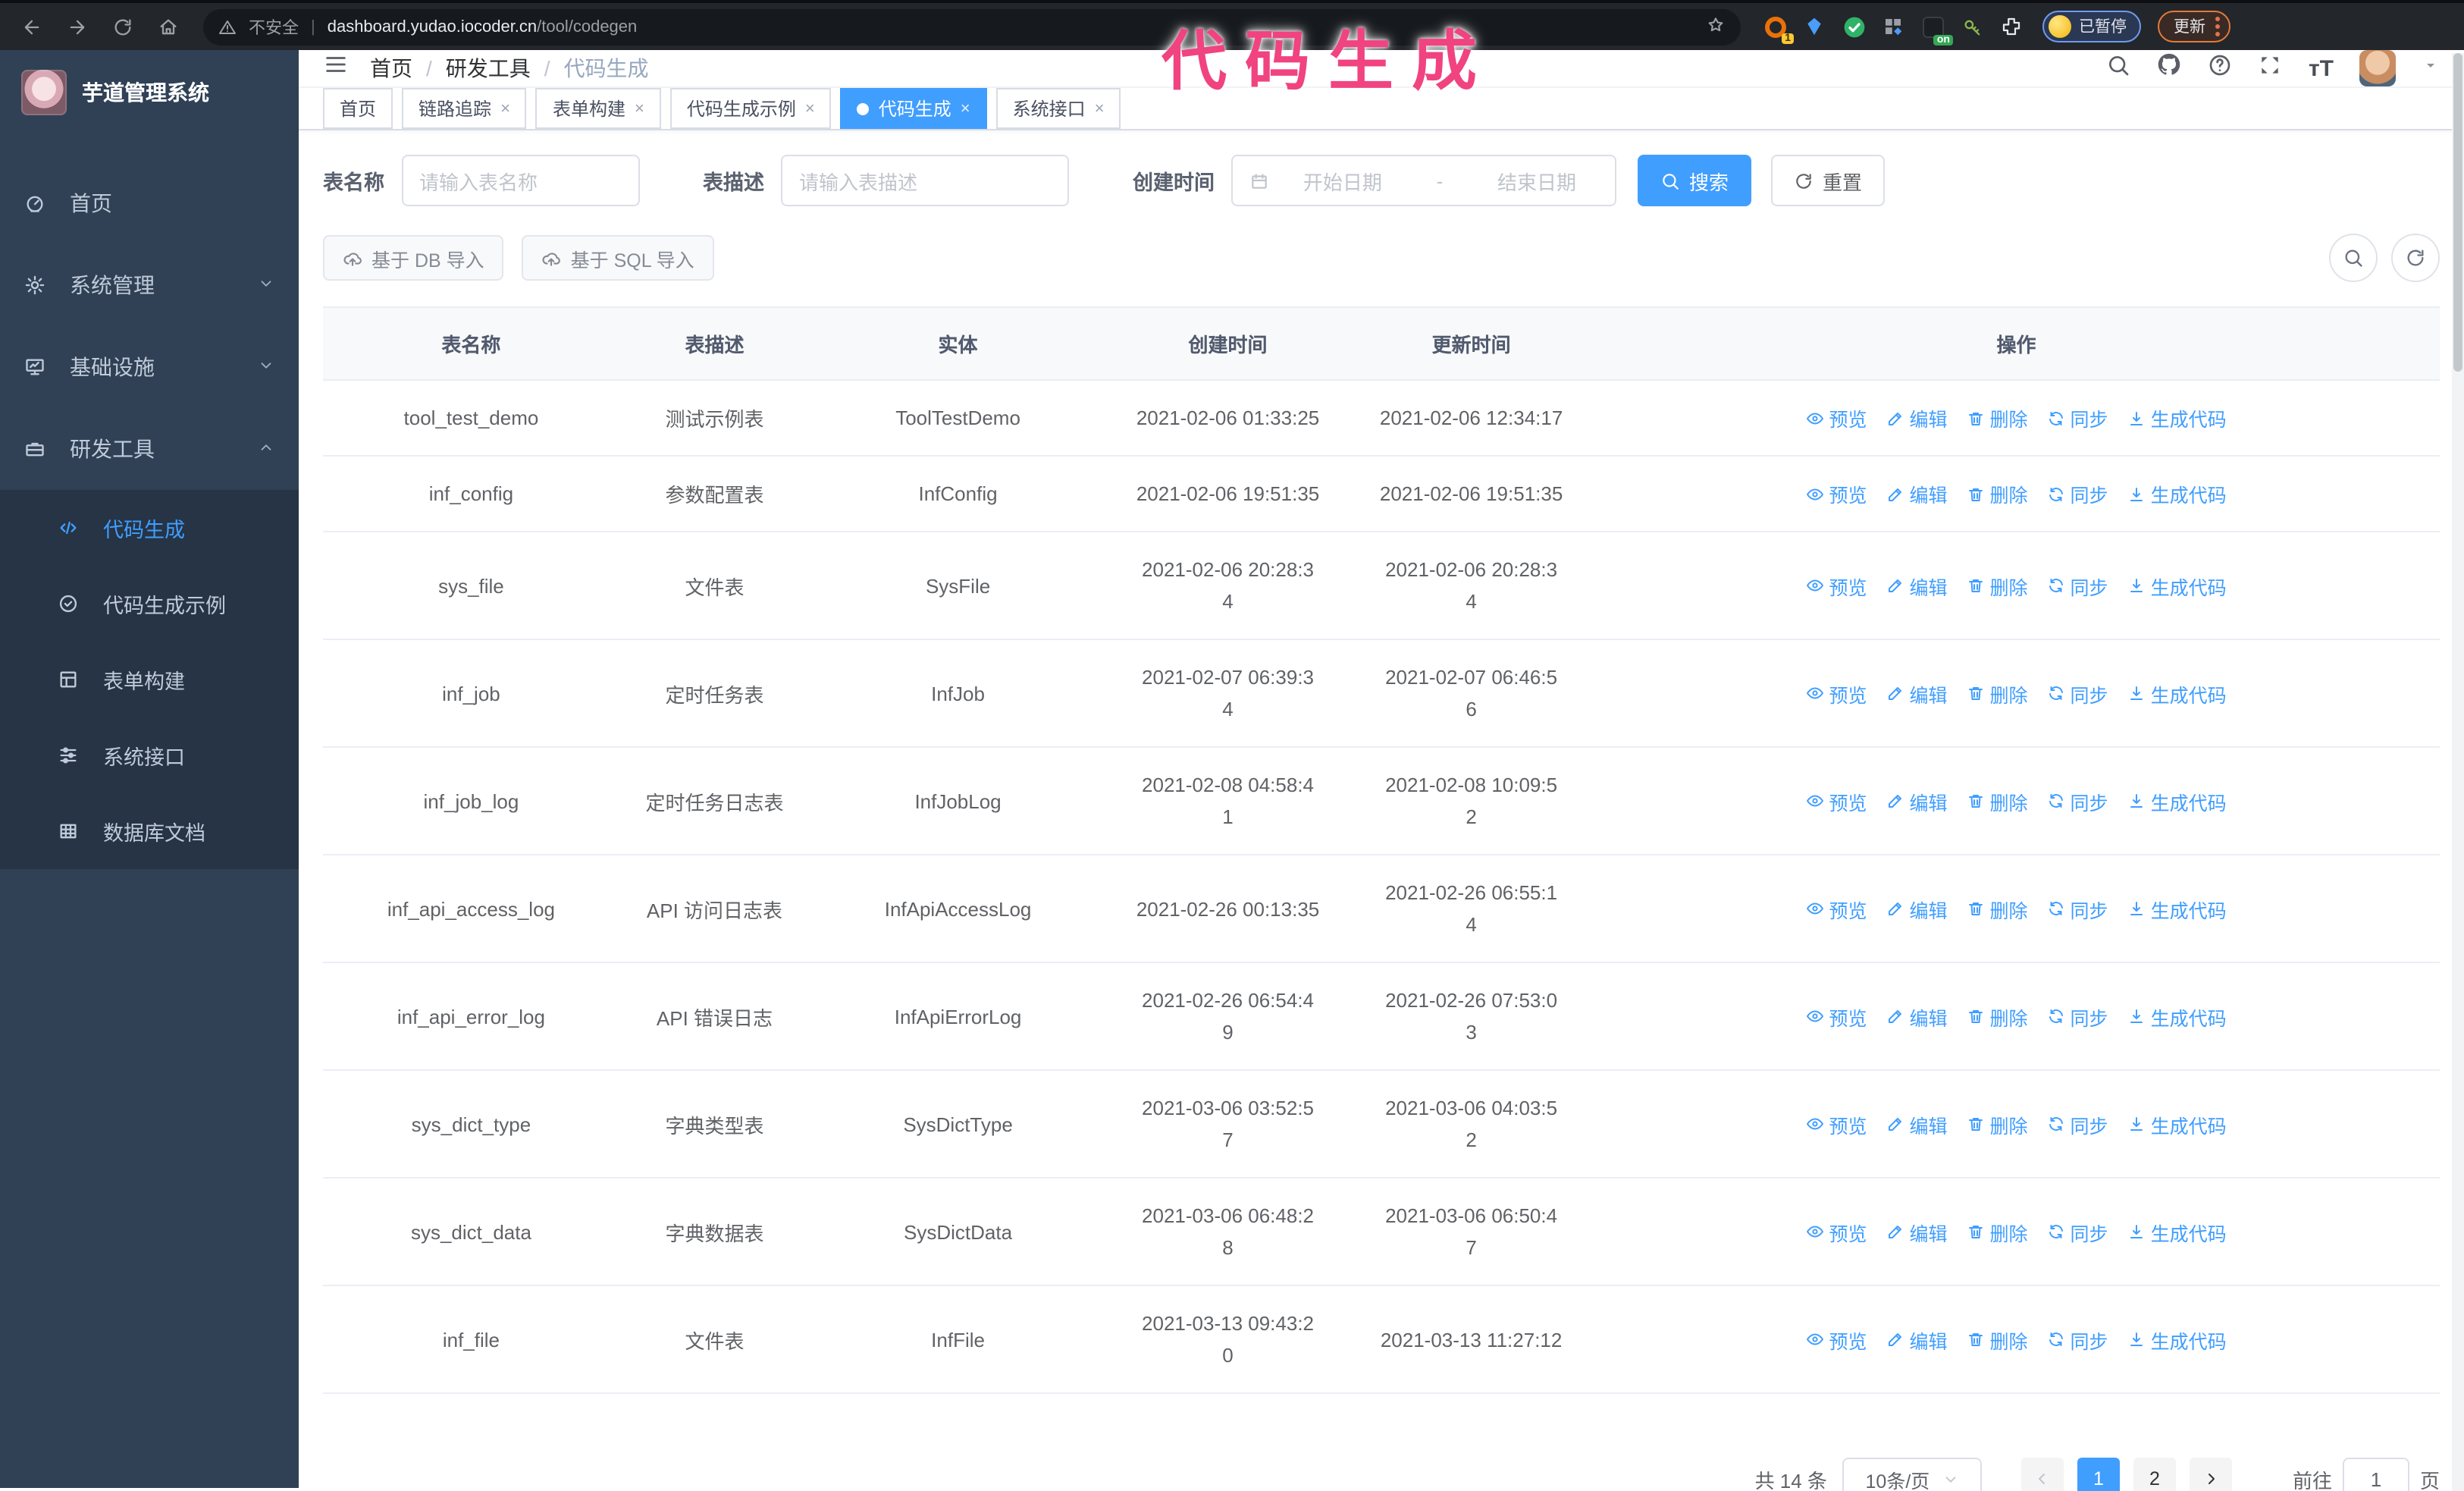 This screenshot has width=2464, height=1491. Describe the element at coordinates (2321, 68) in the screenshot. I see `font-size-icon: тT` at that location.